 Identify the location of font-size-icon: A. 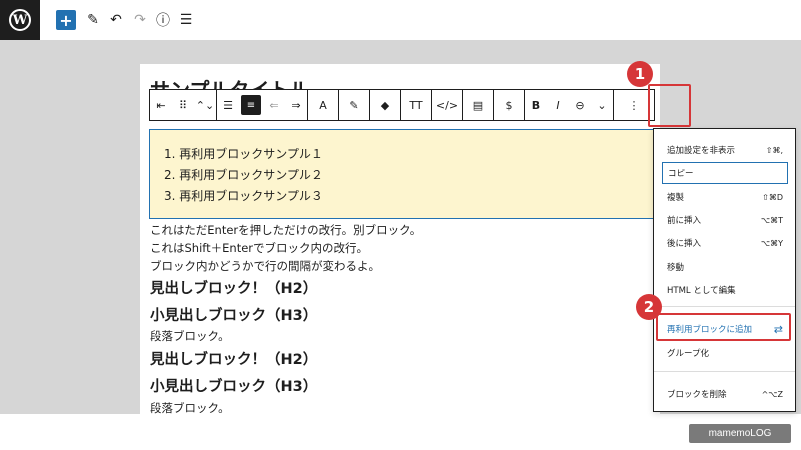
(323, 105).